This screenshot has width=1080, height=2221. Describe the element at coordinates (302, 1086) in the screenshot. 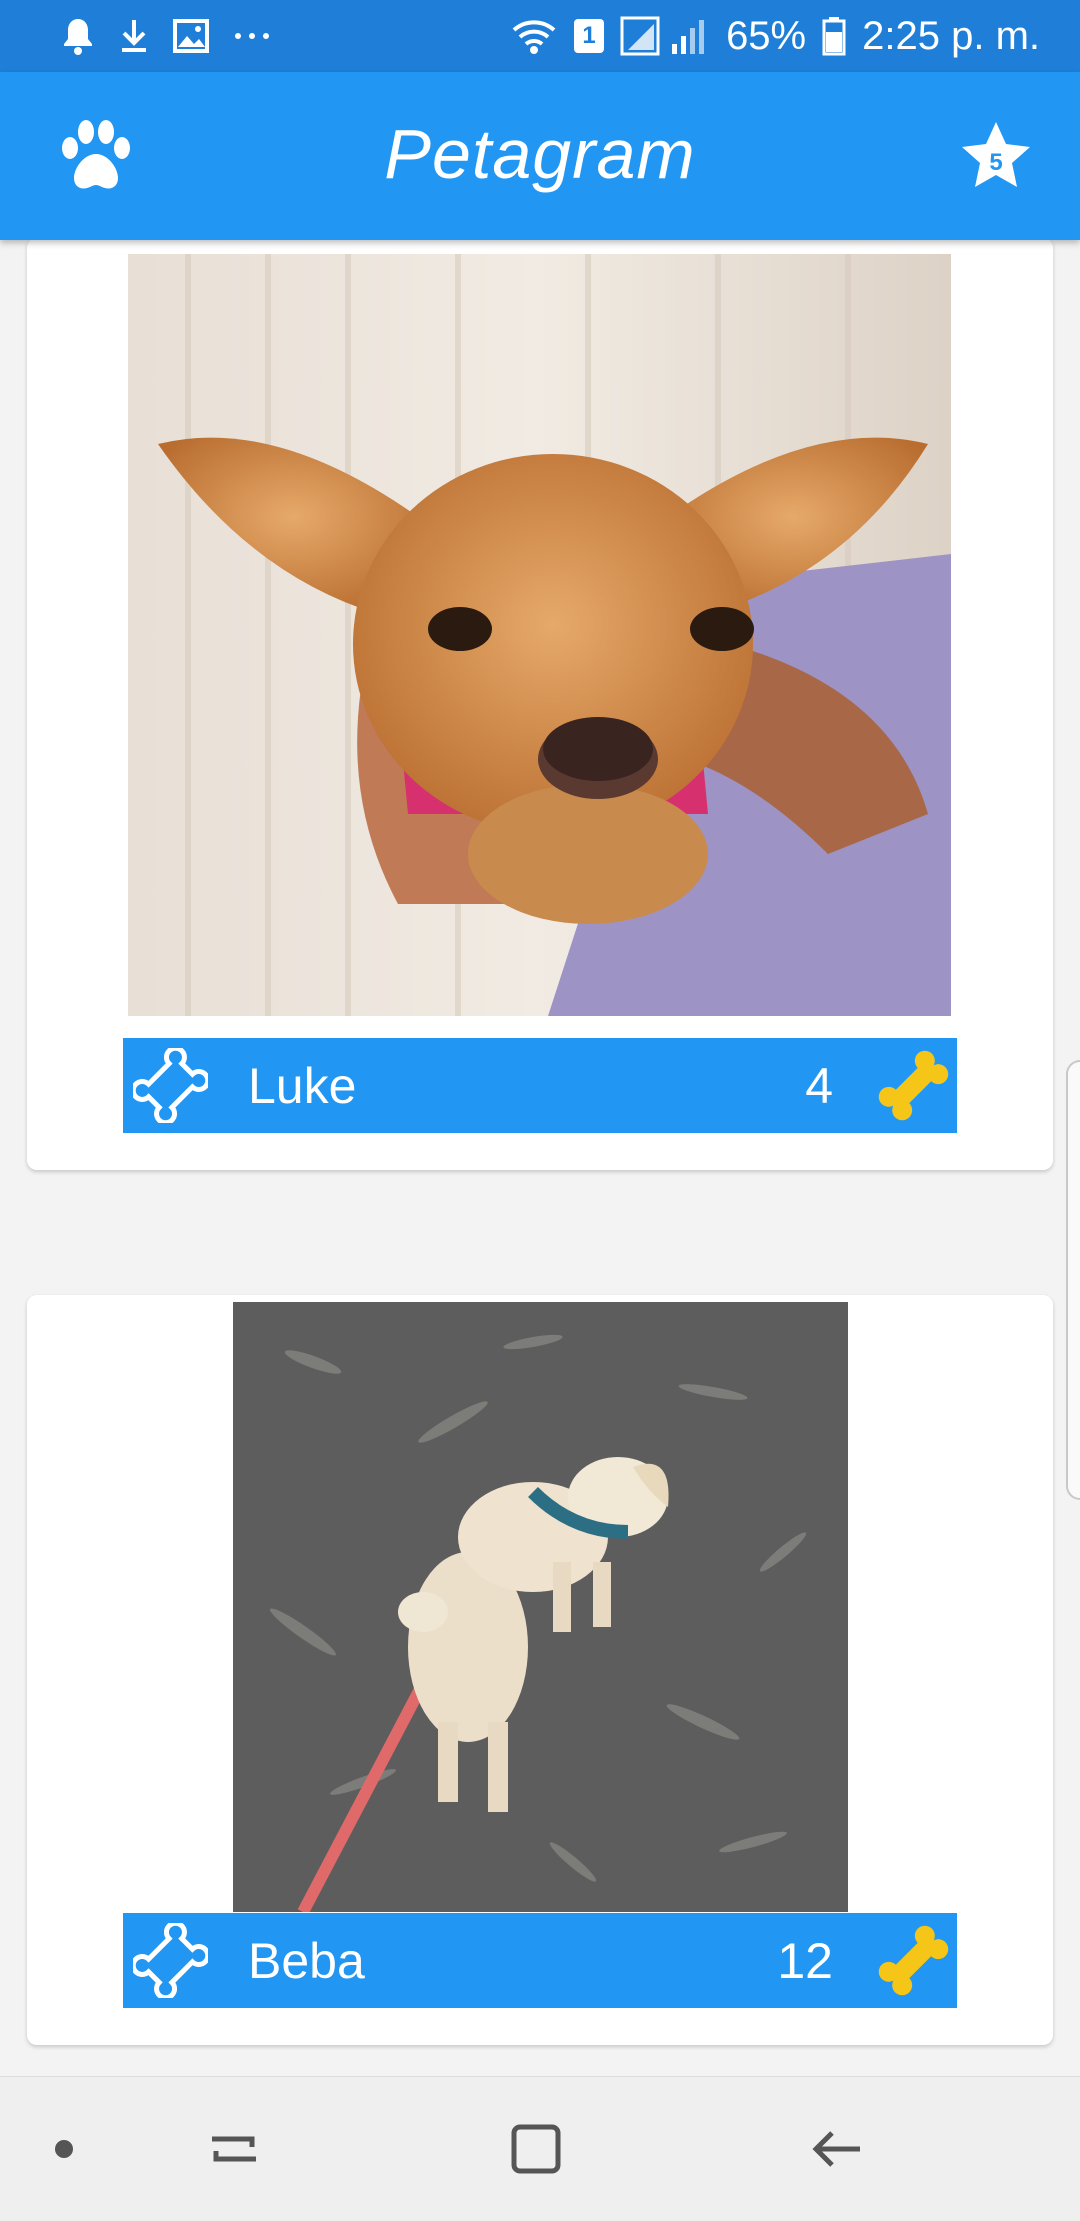

I see `pet-name: Luke` at that location.